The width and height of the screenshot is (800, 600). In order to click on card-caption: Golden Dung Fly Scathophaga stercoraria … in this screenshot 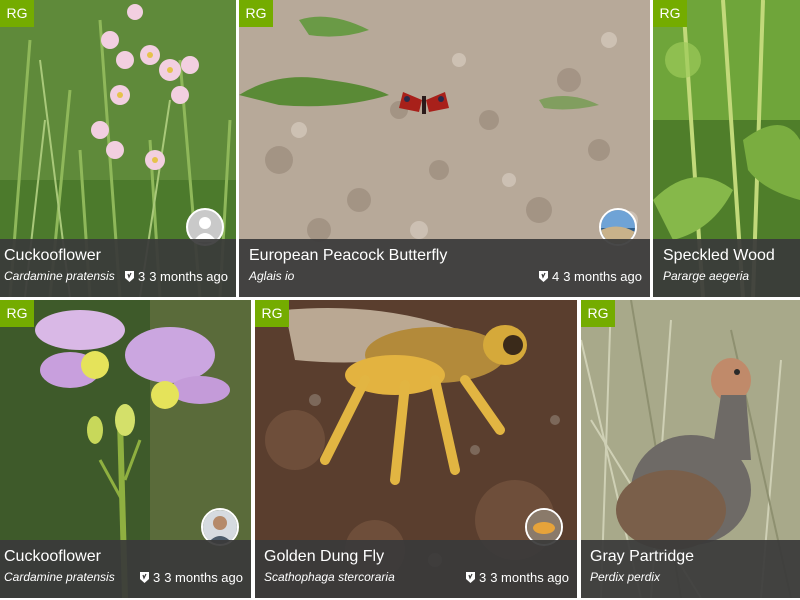, I will do `click(416, 569)`.